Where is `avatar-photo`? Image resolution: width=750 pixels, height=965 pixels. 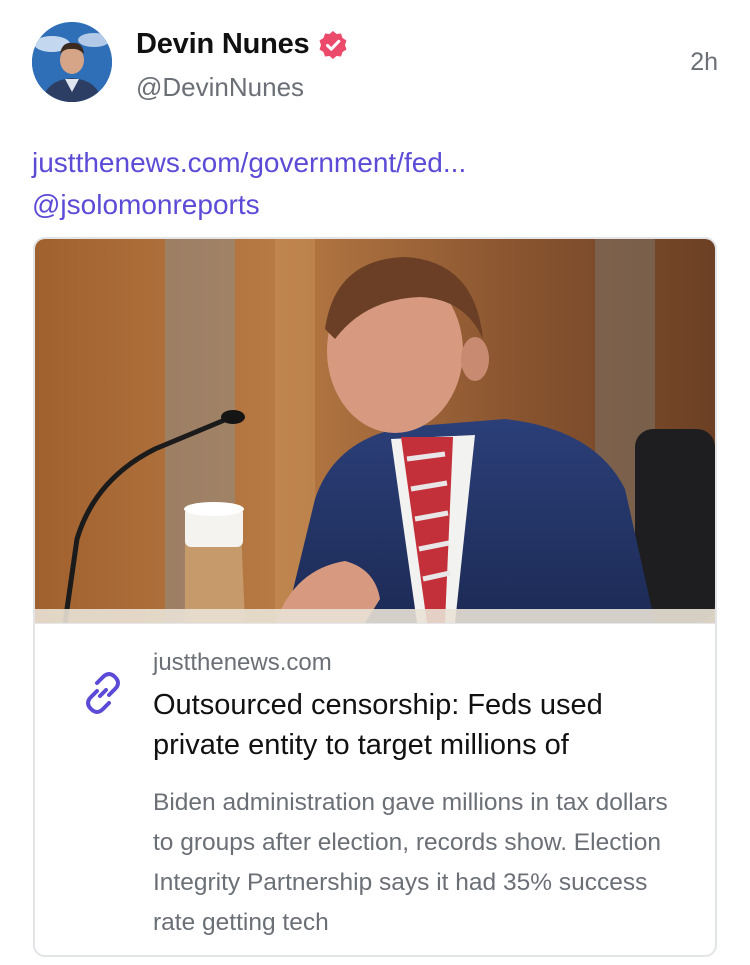 avatar-photo is located at coordinates (72, 62).